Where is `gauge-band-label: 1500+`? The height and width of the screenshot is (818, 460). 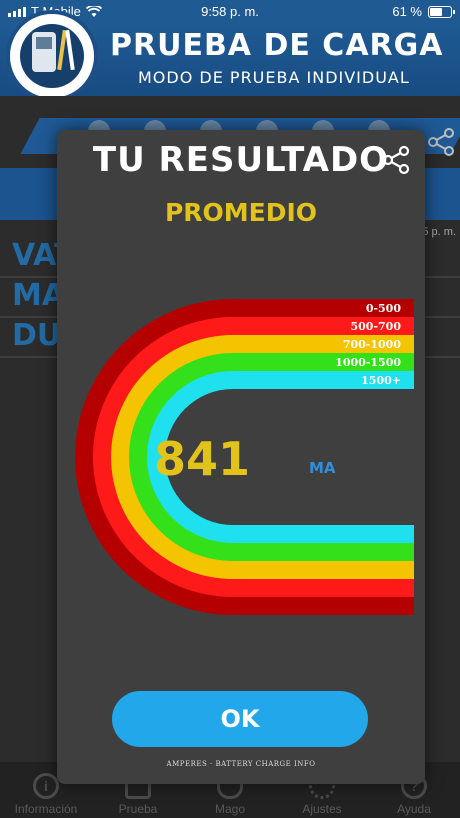 gauge-band-label: 1500+ is located at coordinates (381, 380).